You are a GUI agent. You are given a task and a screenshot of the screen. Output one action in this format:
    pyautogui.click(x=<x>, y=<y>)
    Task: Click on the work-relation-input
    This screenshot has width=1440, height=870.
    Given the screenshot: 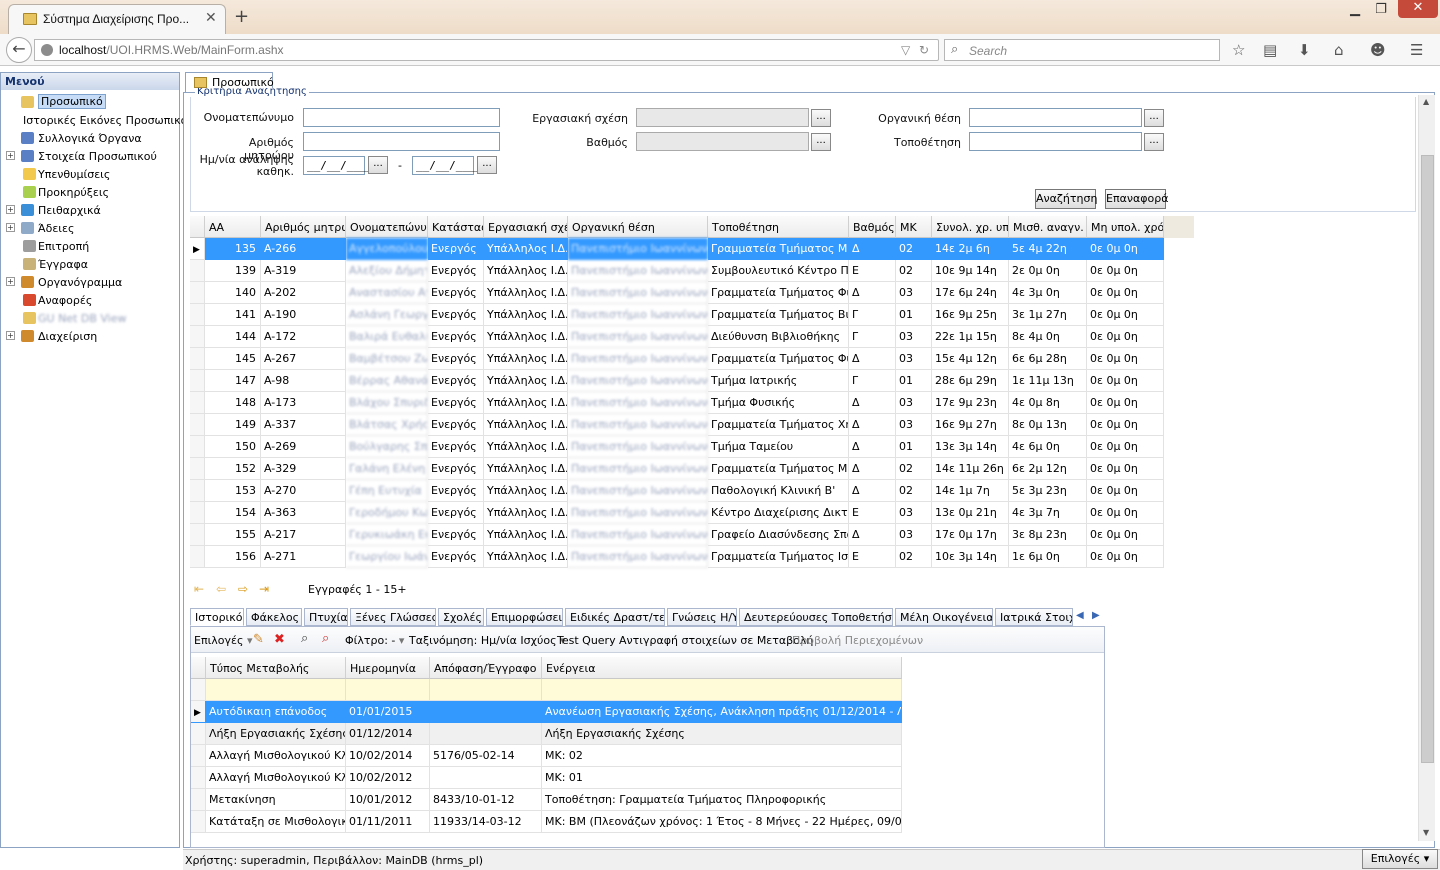 What is the action you would take?
    pyautogui.click(x=722, y=117)
    